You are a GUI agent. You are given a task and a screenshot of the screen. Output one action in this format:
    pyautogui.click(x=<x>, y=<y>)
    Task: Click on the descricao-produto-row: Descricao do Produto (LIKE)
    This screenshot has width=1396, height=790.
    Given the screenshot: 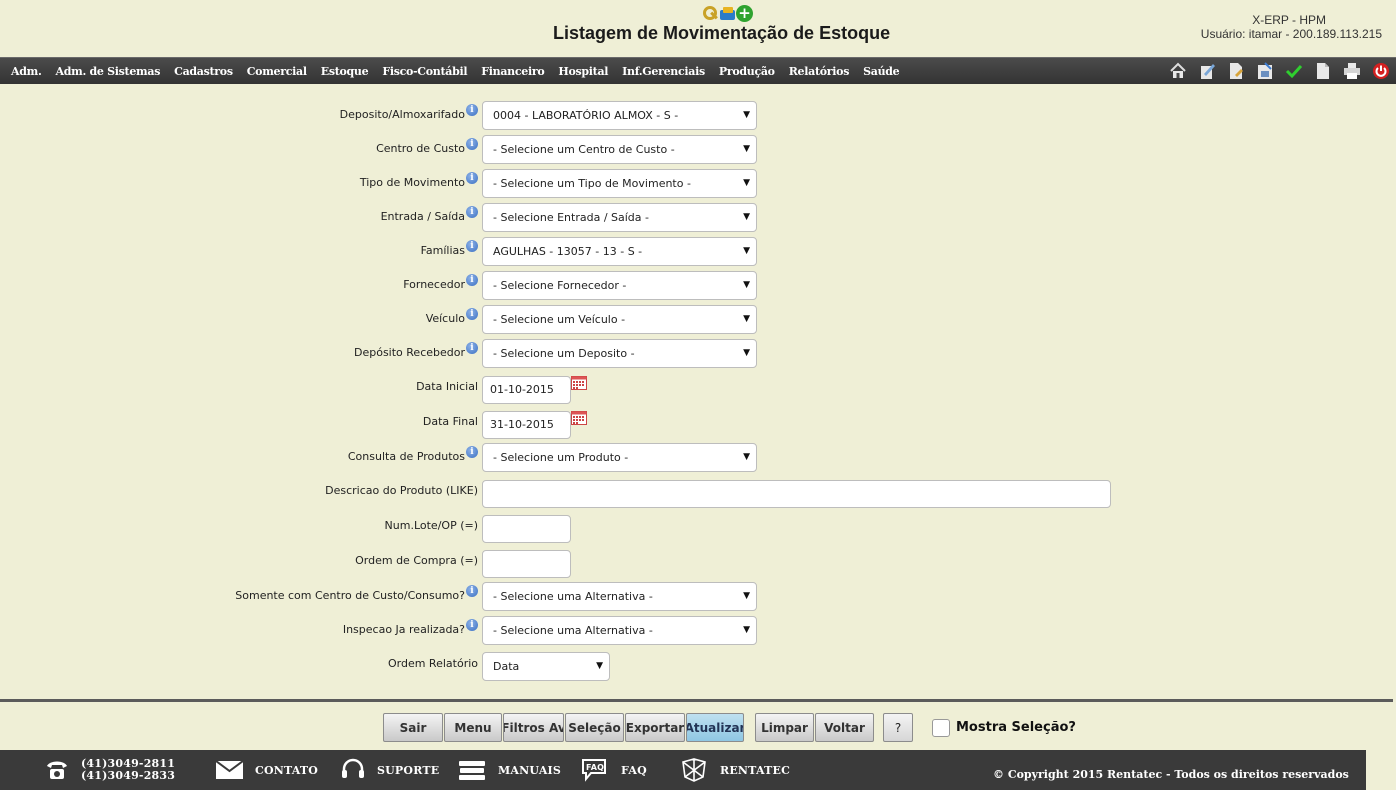 What is the action you would take?
    pyautogui.click(x=698, y=492)
    